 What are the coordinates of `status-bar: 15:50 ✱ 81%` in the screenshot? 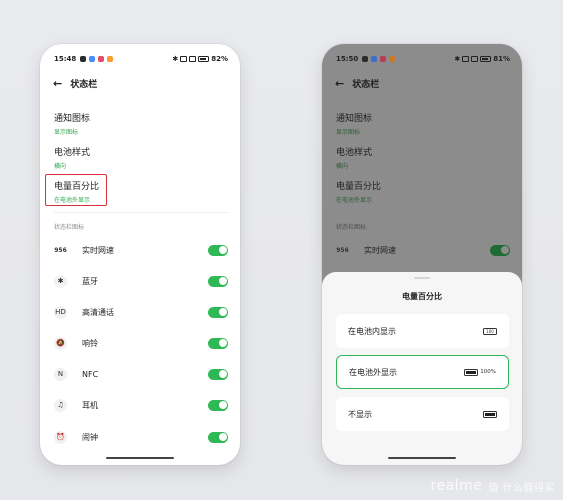 It's located at (423, 59).